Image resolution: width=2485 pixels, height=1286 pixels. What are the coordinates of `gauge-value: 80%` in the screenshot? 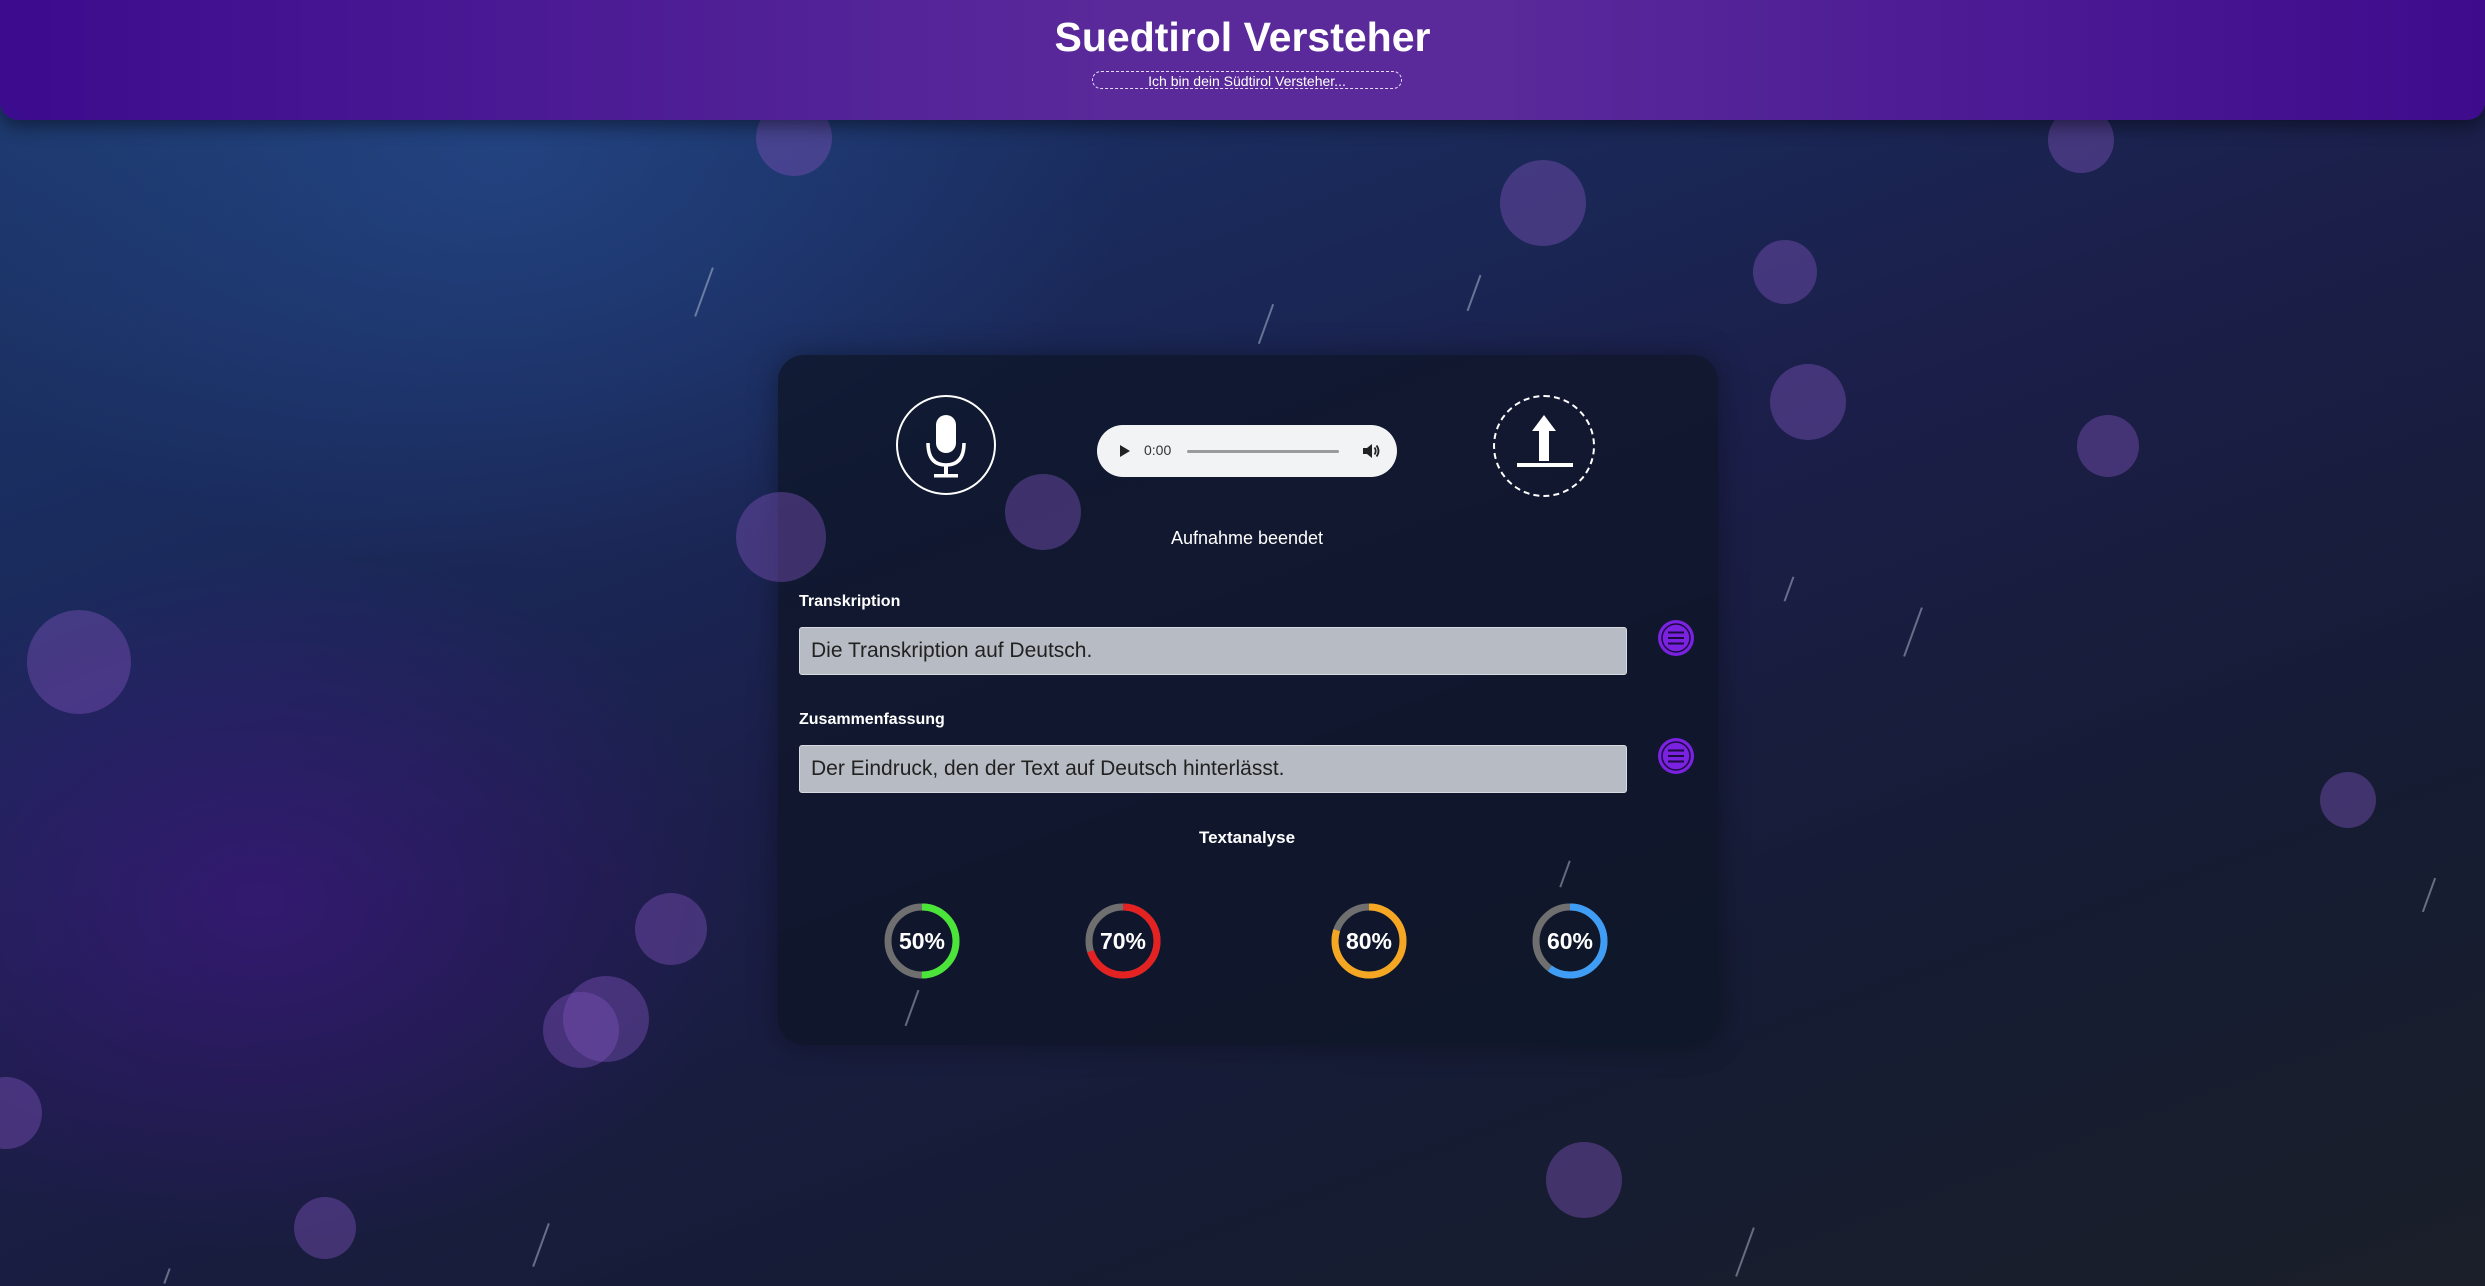 It's located at (1369, 941).